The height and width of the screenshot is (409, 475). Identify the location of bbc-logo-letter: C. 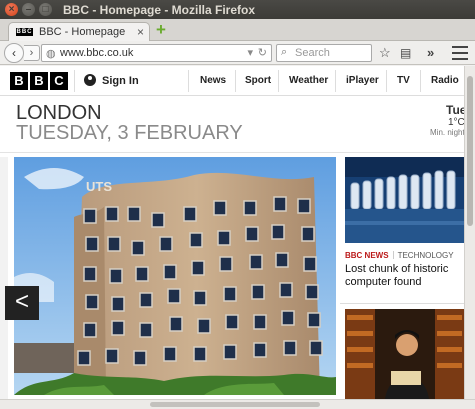
(59, 81).